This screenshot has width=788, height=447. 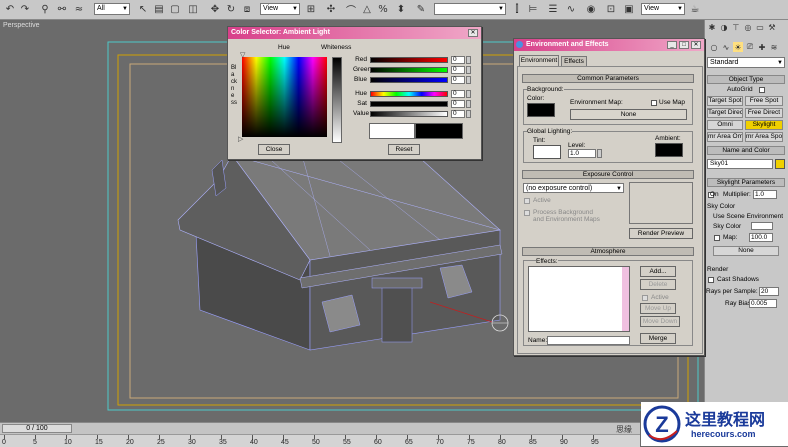 I want to click on target-direct-button: Target Direct, so click(x=725, y=113).